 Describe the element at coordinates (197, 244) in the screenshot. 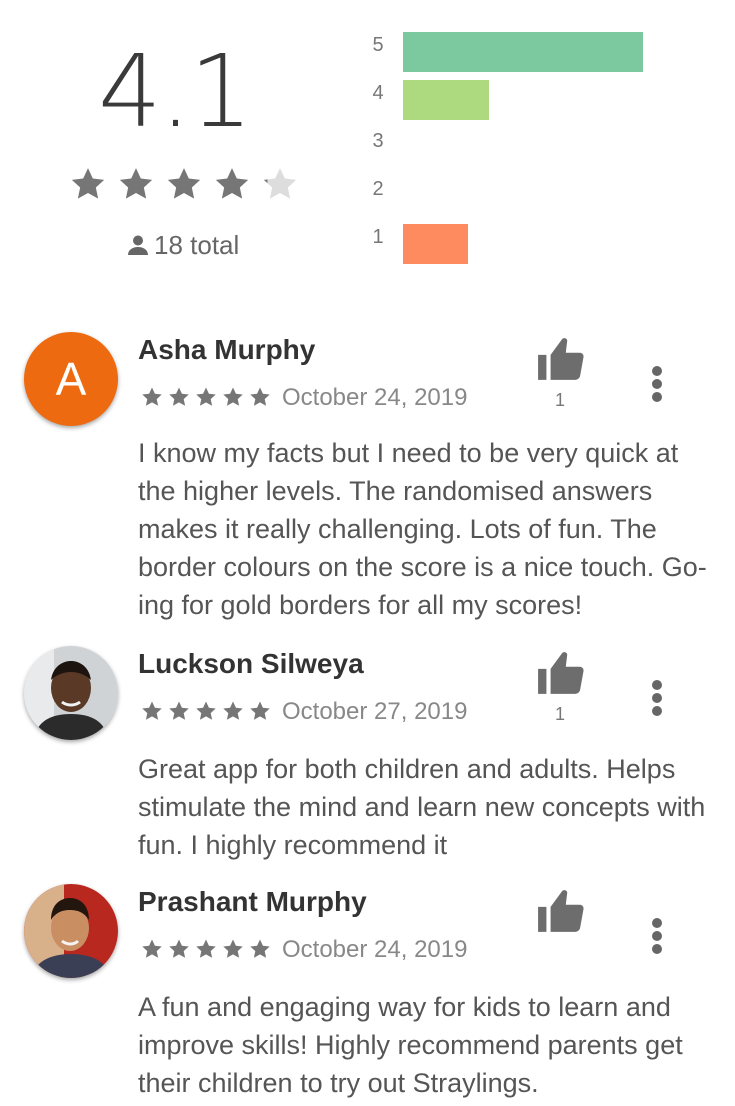

I see `total-ratings-label: 18 total` at that location.